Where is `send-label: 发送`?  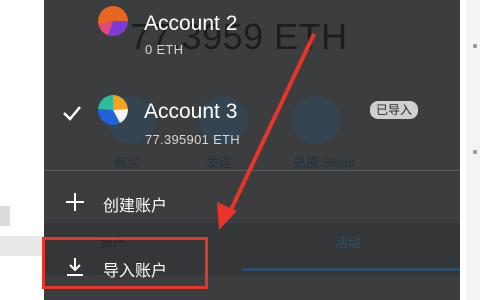
send-label: 发送 is located at coordinates (219, 162).